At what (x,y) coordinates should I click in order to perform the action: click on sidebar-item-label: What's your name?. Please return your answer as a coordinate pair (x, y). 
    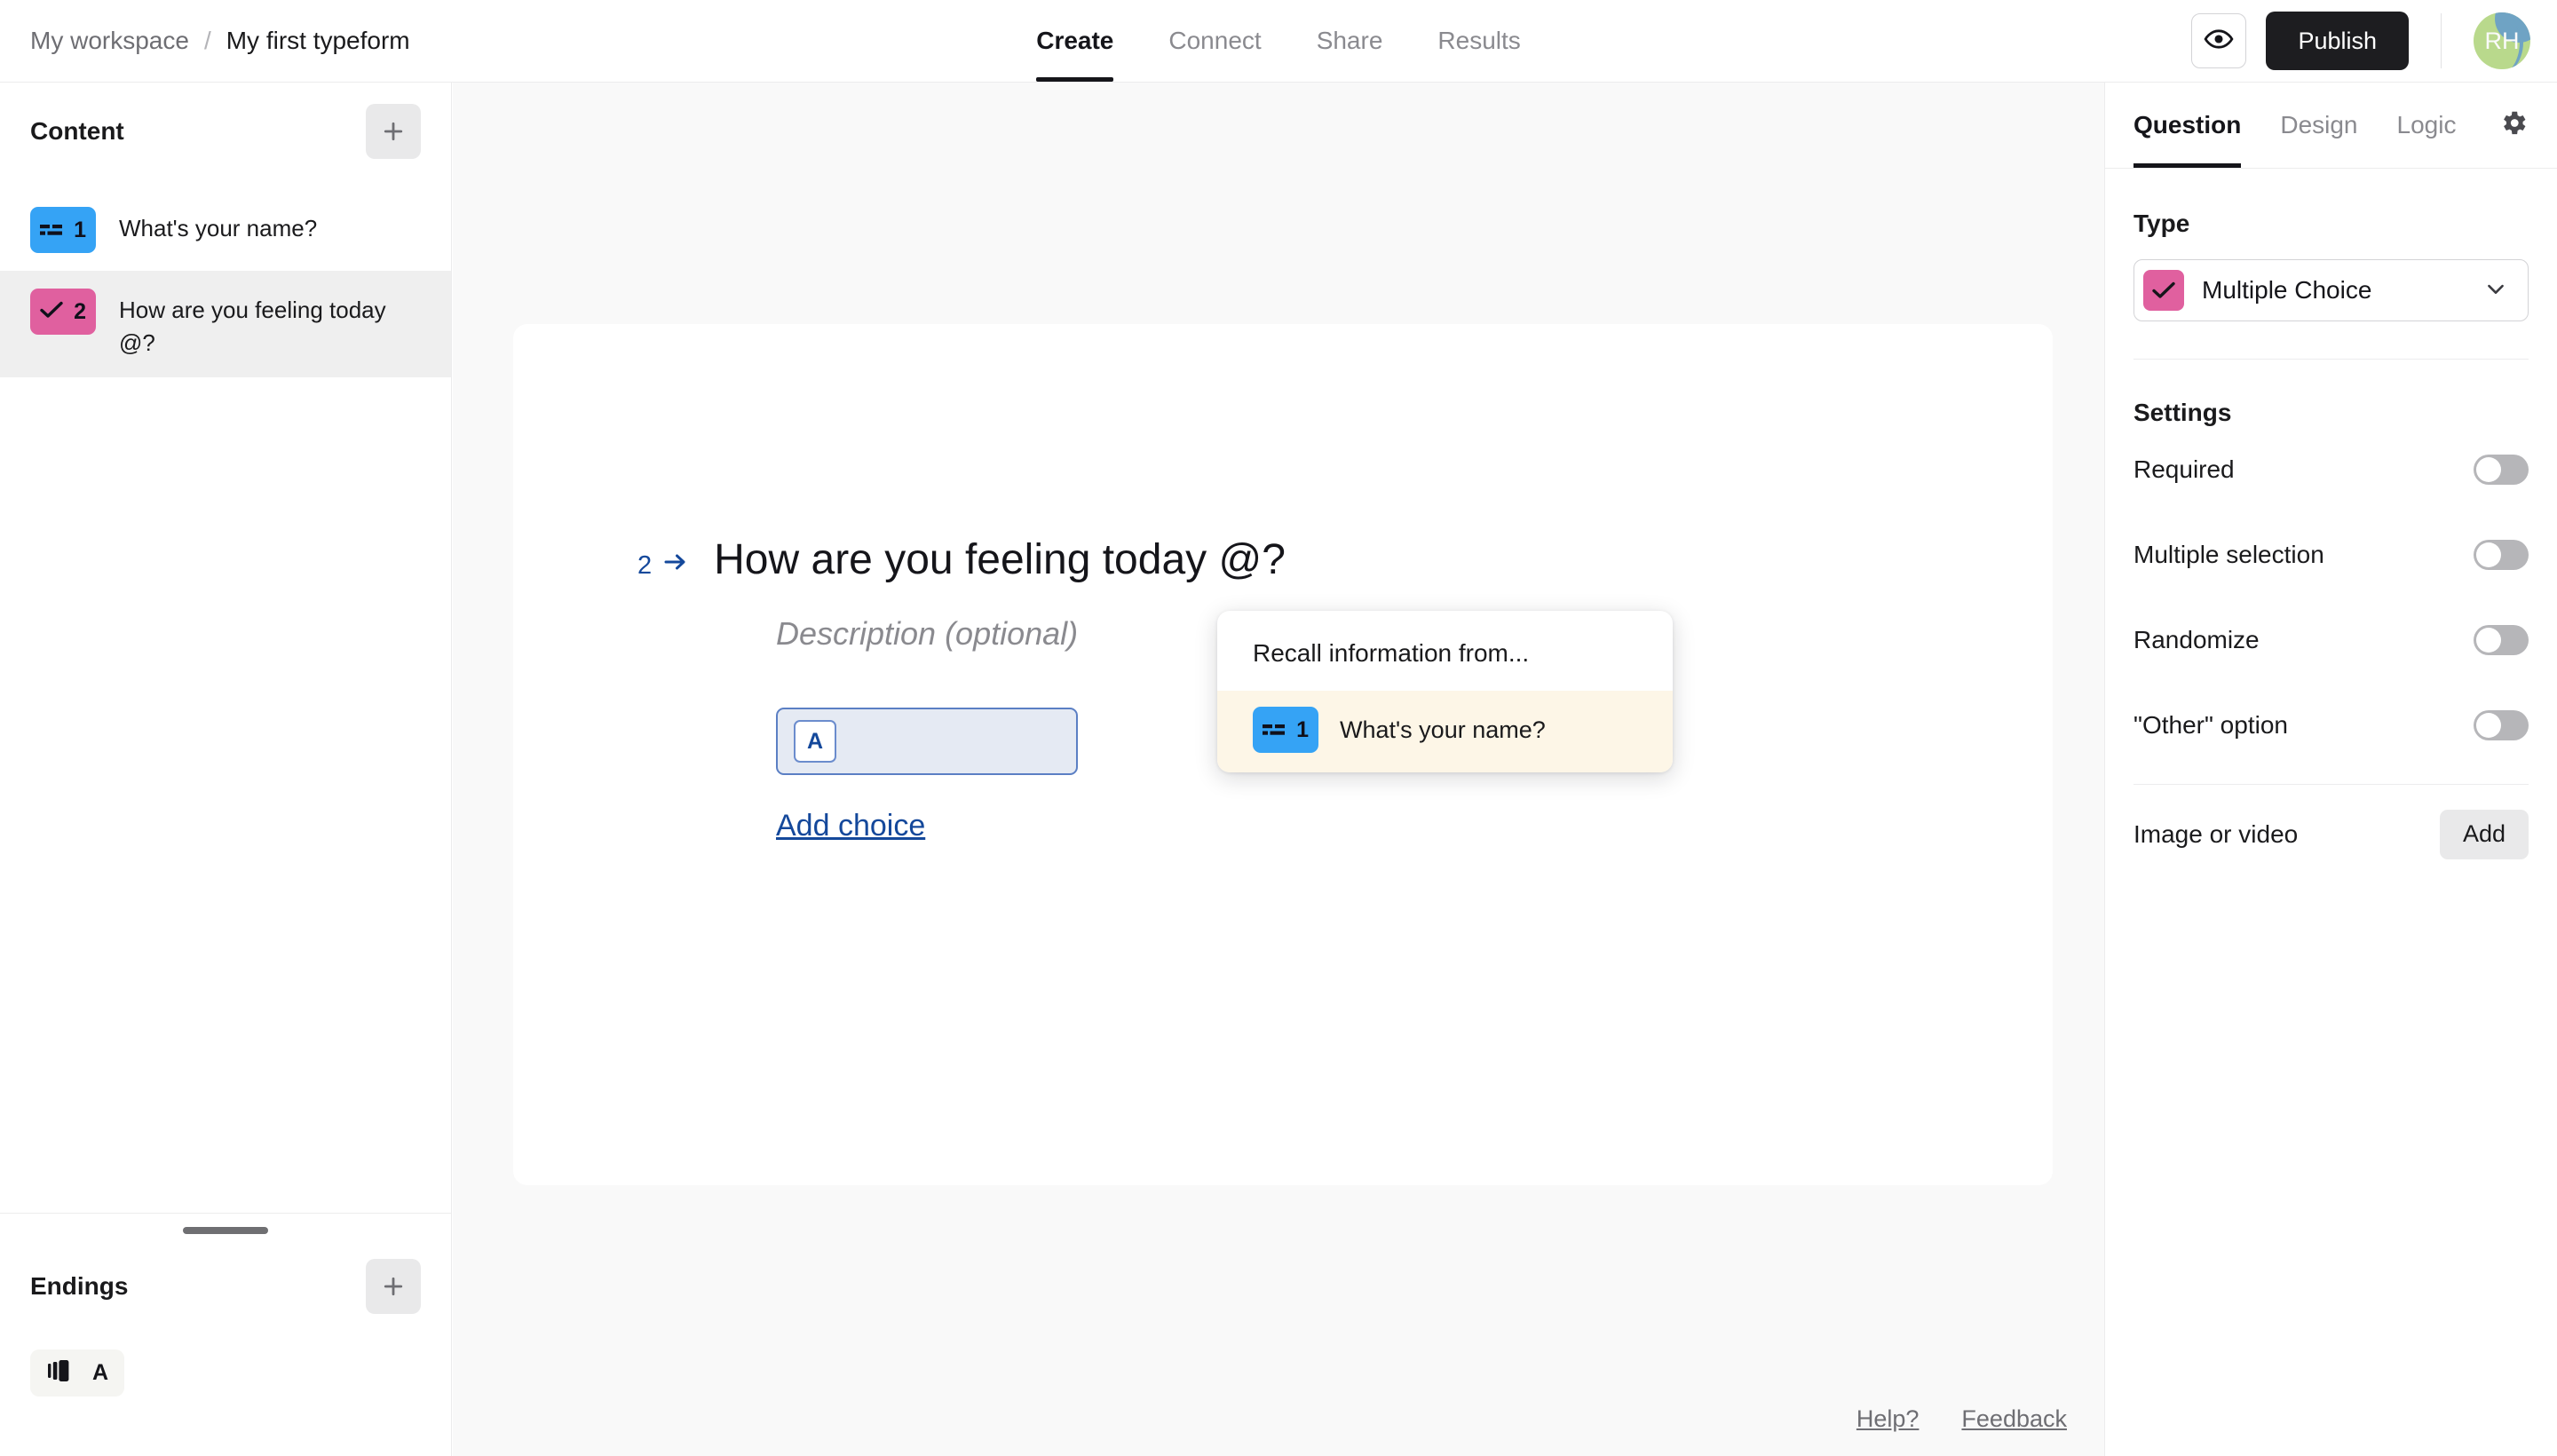
    Looking at the image, I should click on (218, 228).